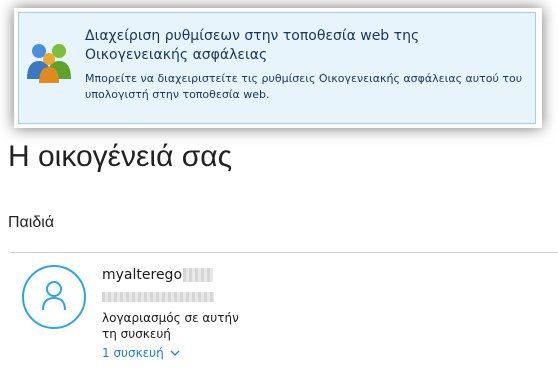 The image size is (558, 370). Describe the element at coordinates (170, 326) in the screenshot. I see `account-note: λογαριασμός σε αυτήν τη συσκευή` at that location.